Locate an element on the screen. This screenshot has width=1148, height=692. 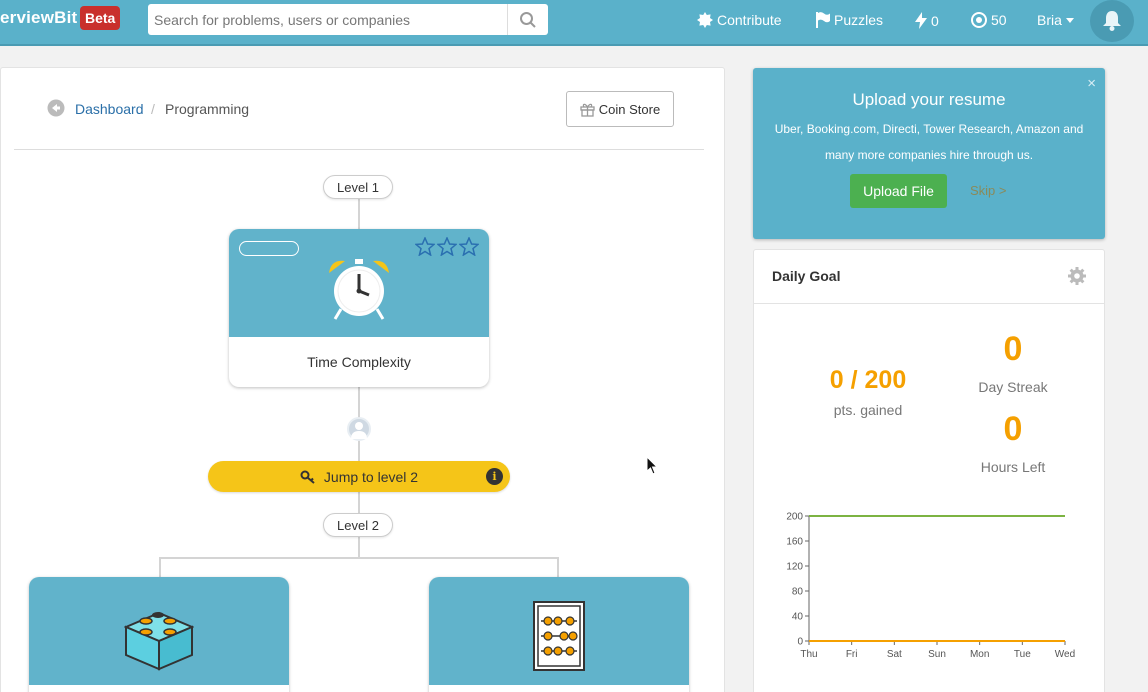
coin-icon is located at coordinates (979, 20).